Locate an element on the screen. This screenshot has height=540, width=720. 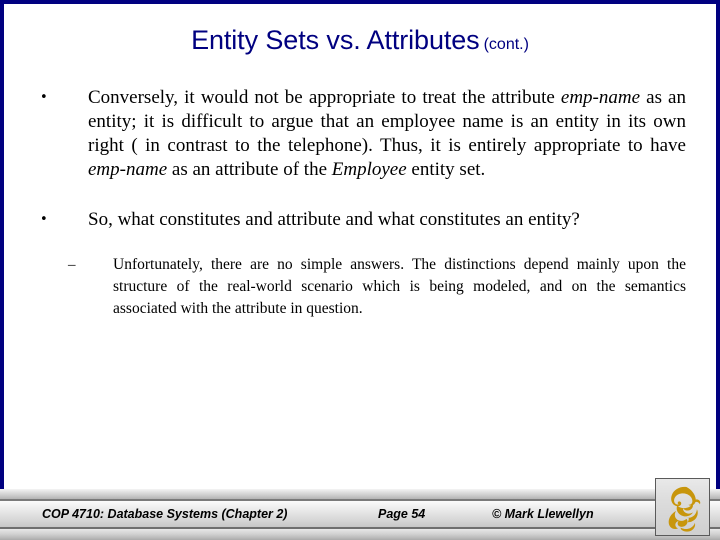
footer-course-label: COP 4710: Database Systems (Chapter 2) is located at coordinates (165, 514).